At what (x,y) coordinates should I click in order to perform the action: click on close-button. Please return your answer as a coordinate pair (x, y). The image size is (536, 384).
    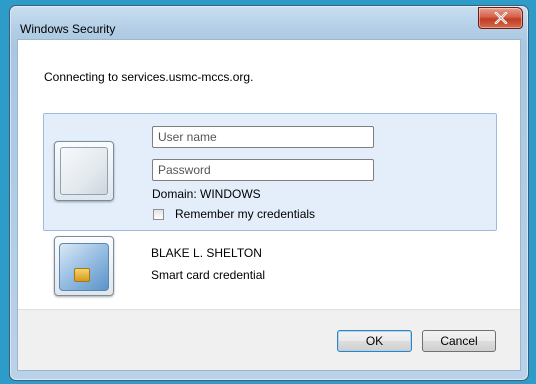
    Looking at the image, I should click on (500, 18).